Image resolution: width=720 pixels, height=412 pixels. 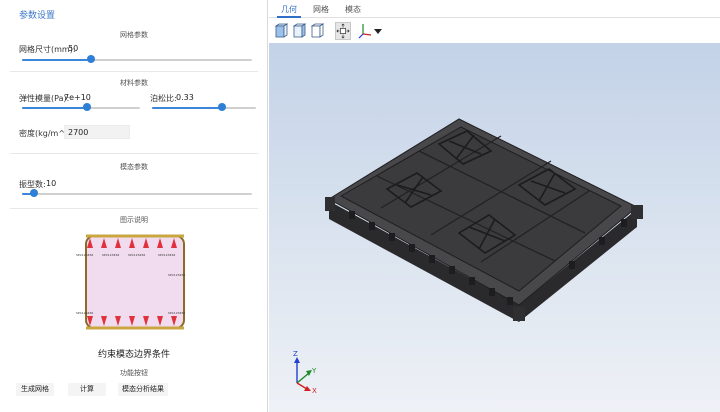 I want to click on tab-modal: 模态, so click(x=353, y=9).